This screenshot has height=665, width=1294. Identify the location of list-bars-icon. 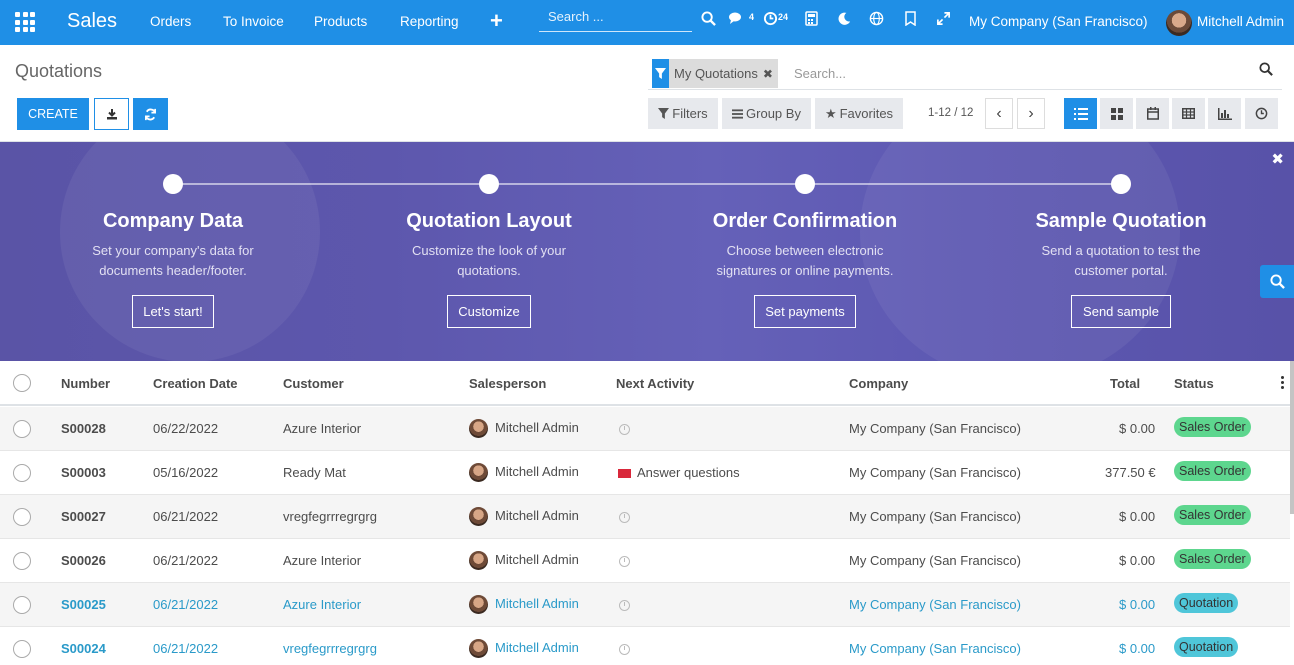
(738, 113).